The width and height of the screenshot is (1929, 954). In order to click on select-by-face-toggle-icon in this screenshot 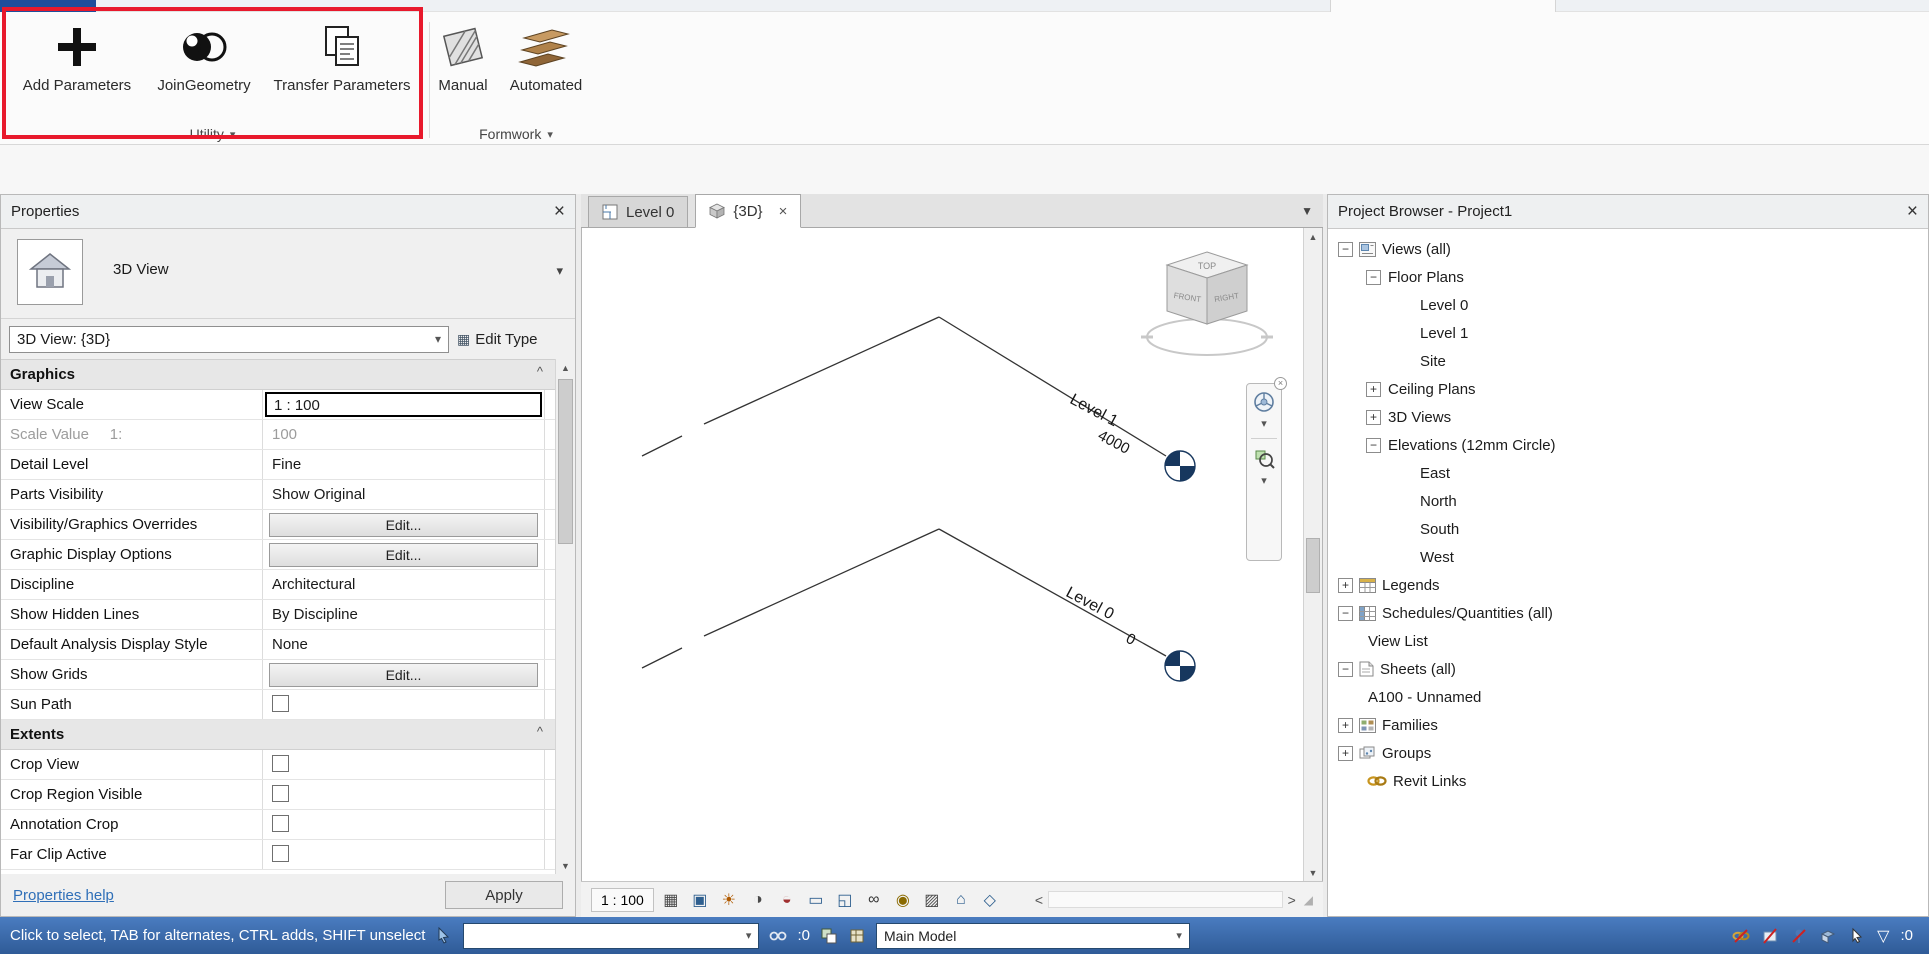, I will do `click(1828, 936)`.